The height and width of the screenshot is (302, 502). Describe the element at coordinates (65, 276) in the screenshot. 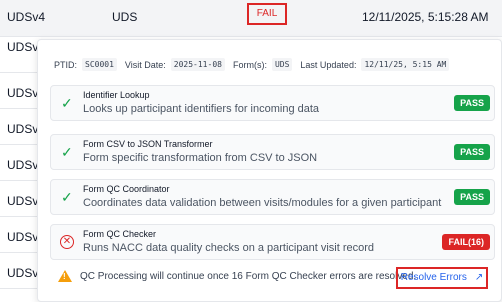

I see `warning-icon: !` at that location.